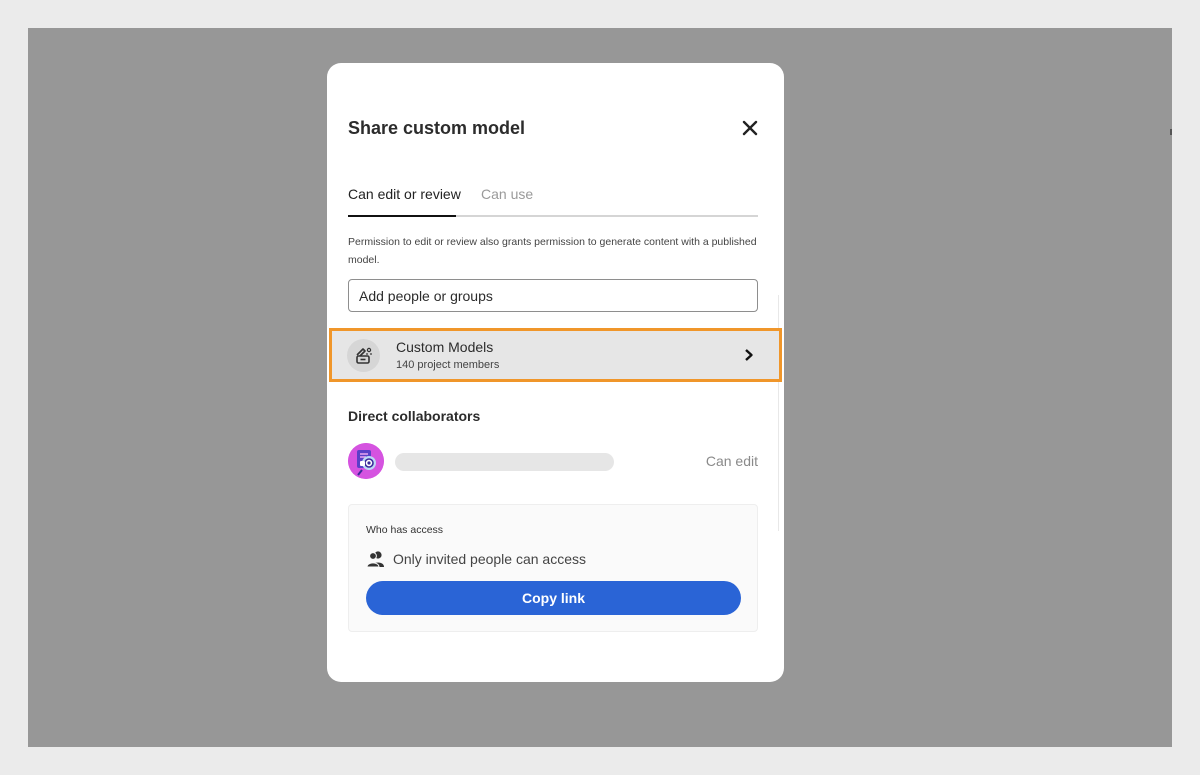 The height and width of the screenshot is (775, 1200). I want to click on group-row-custom-models: Custom Models 140 project members, so click(555, 355).